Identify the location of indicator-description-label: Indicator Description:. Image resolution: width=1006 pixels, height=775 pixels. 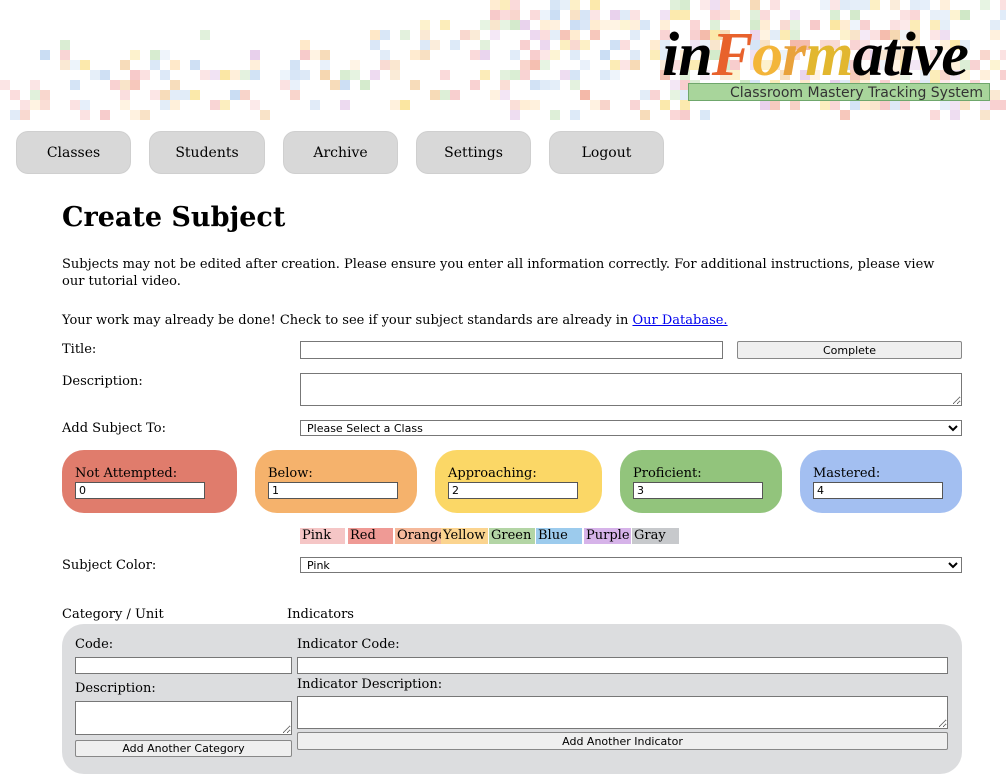
(370, 684).